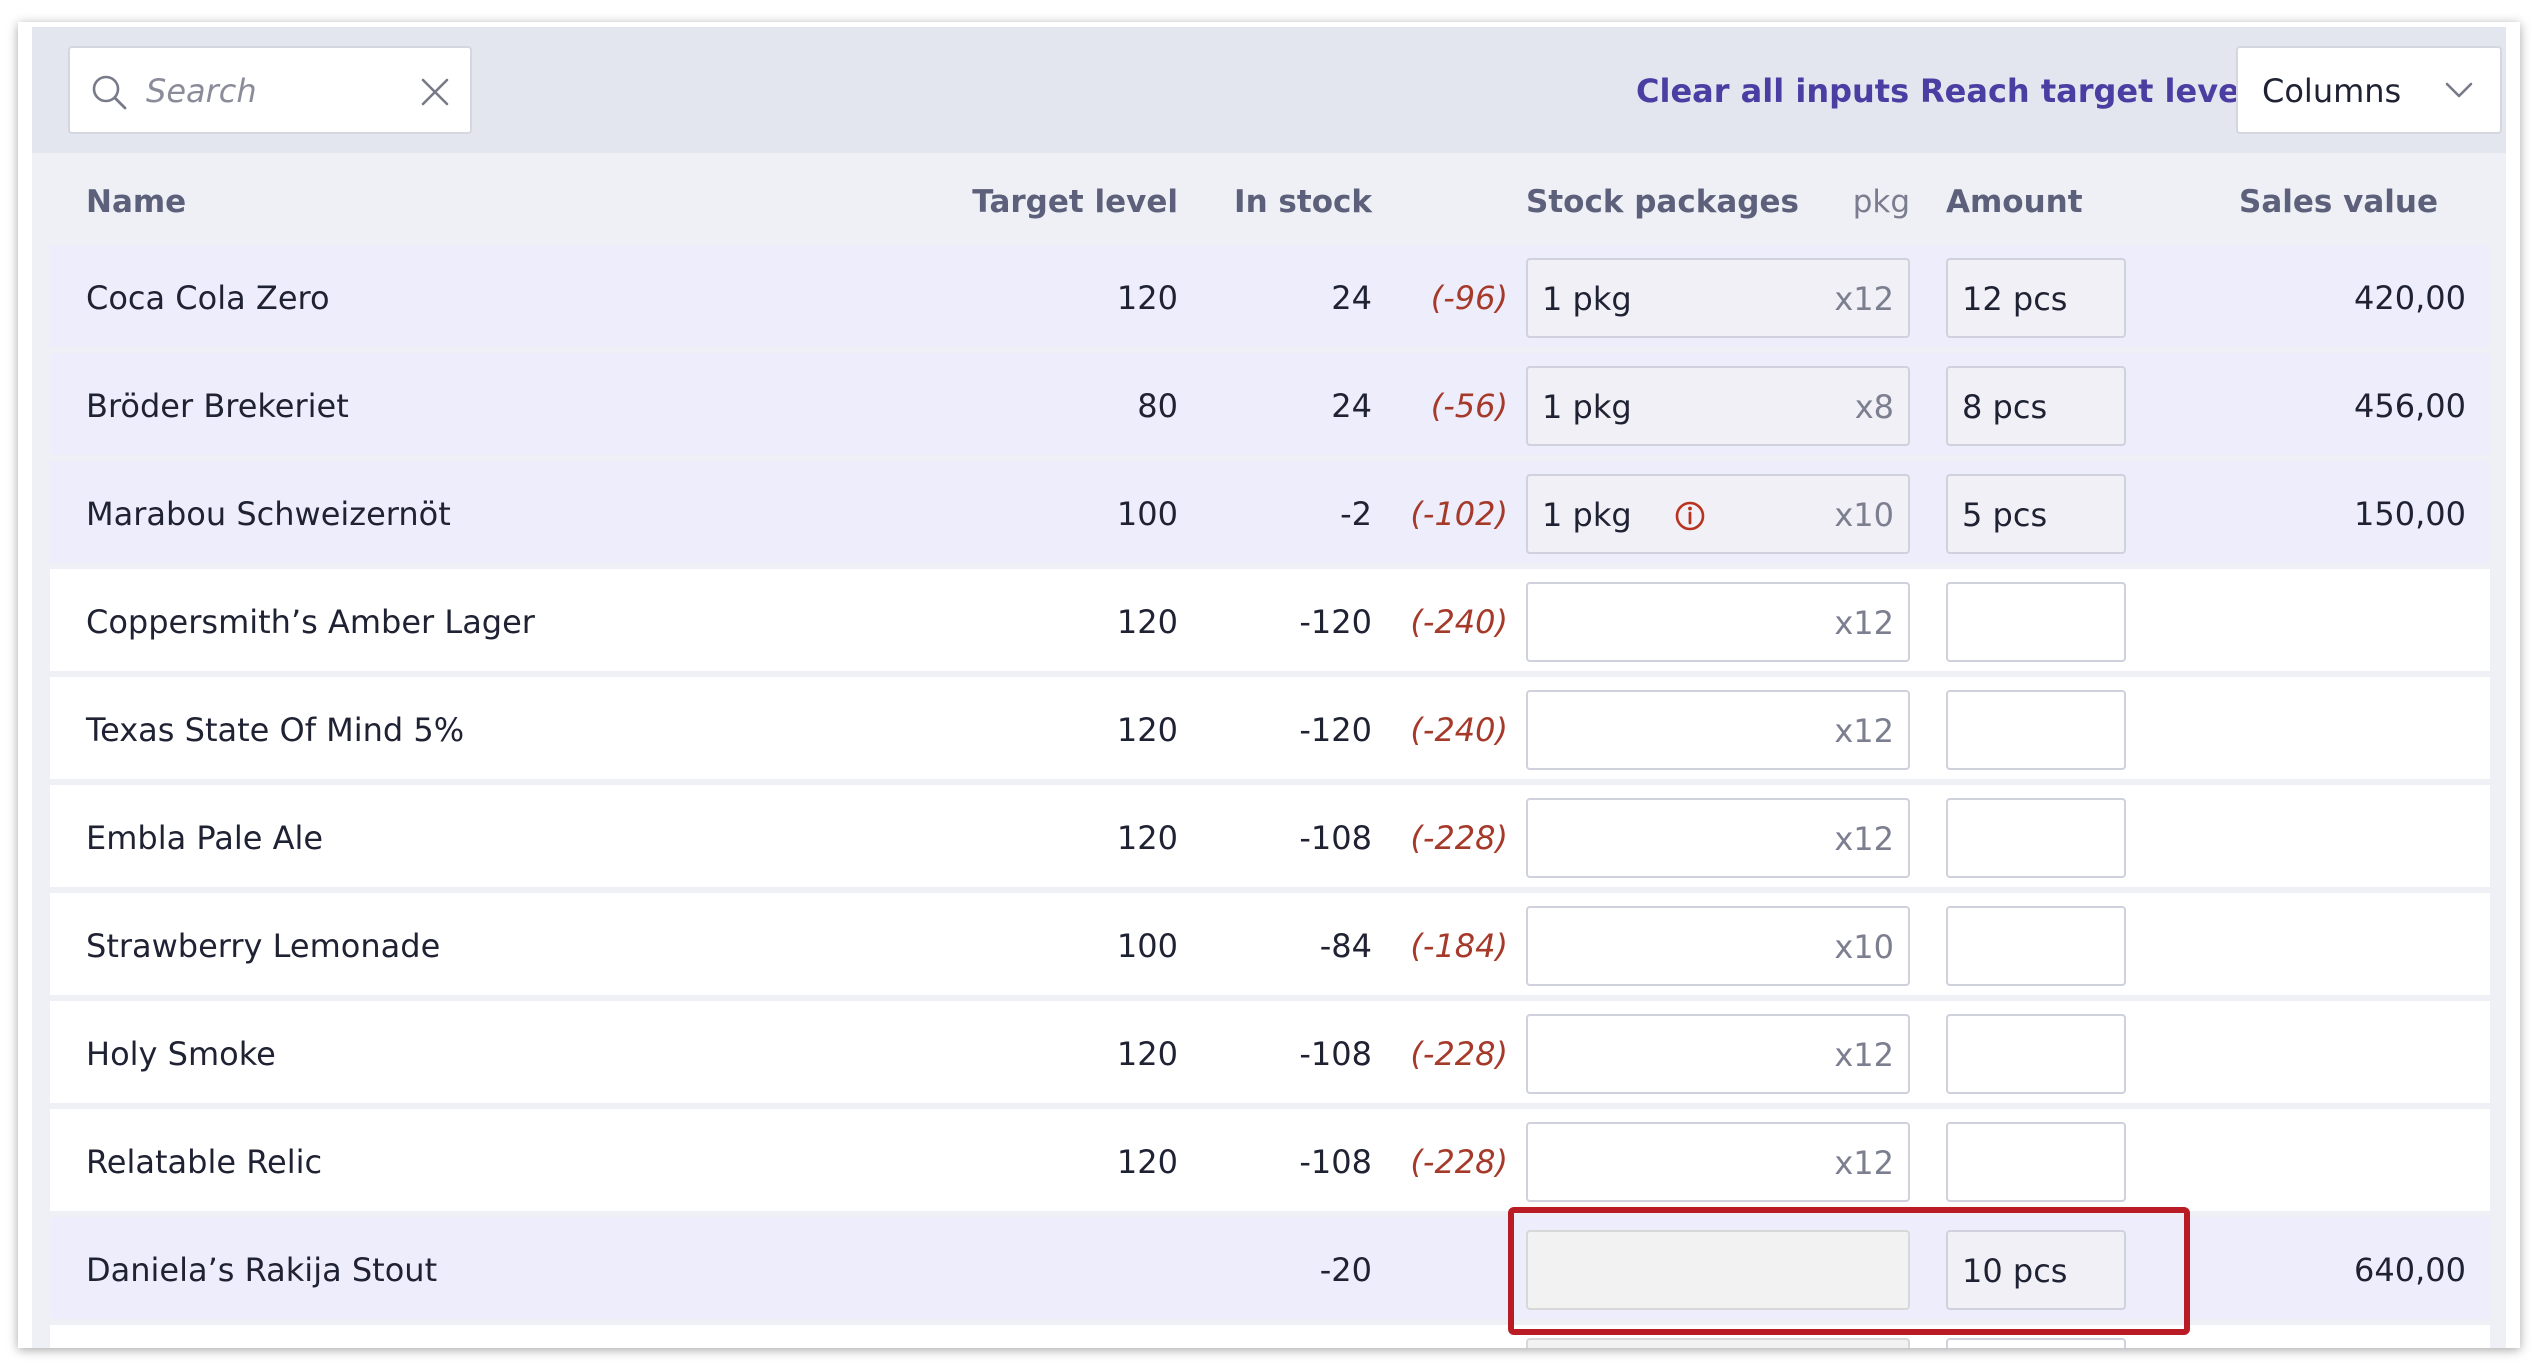 The width and height of the screenshot is (2541, 1372). What do you see at coordinates (1270, 1161) in the screenshot?
I see `table-row: Relatable Relic 120 -108 (-228) x12` at bounding box center [1270, 1161].